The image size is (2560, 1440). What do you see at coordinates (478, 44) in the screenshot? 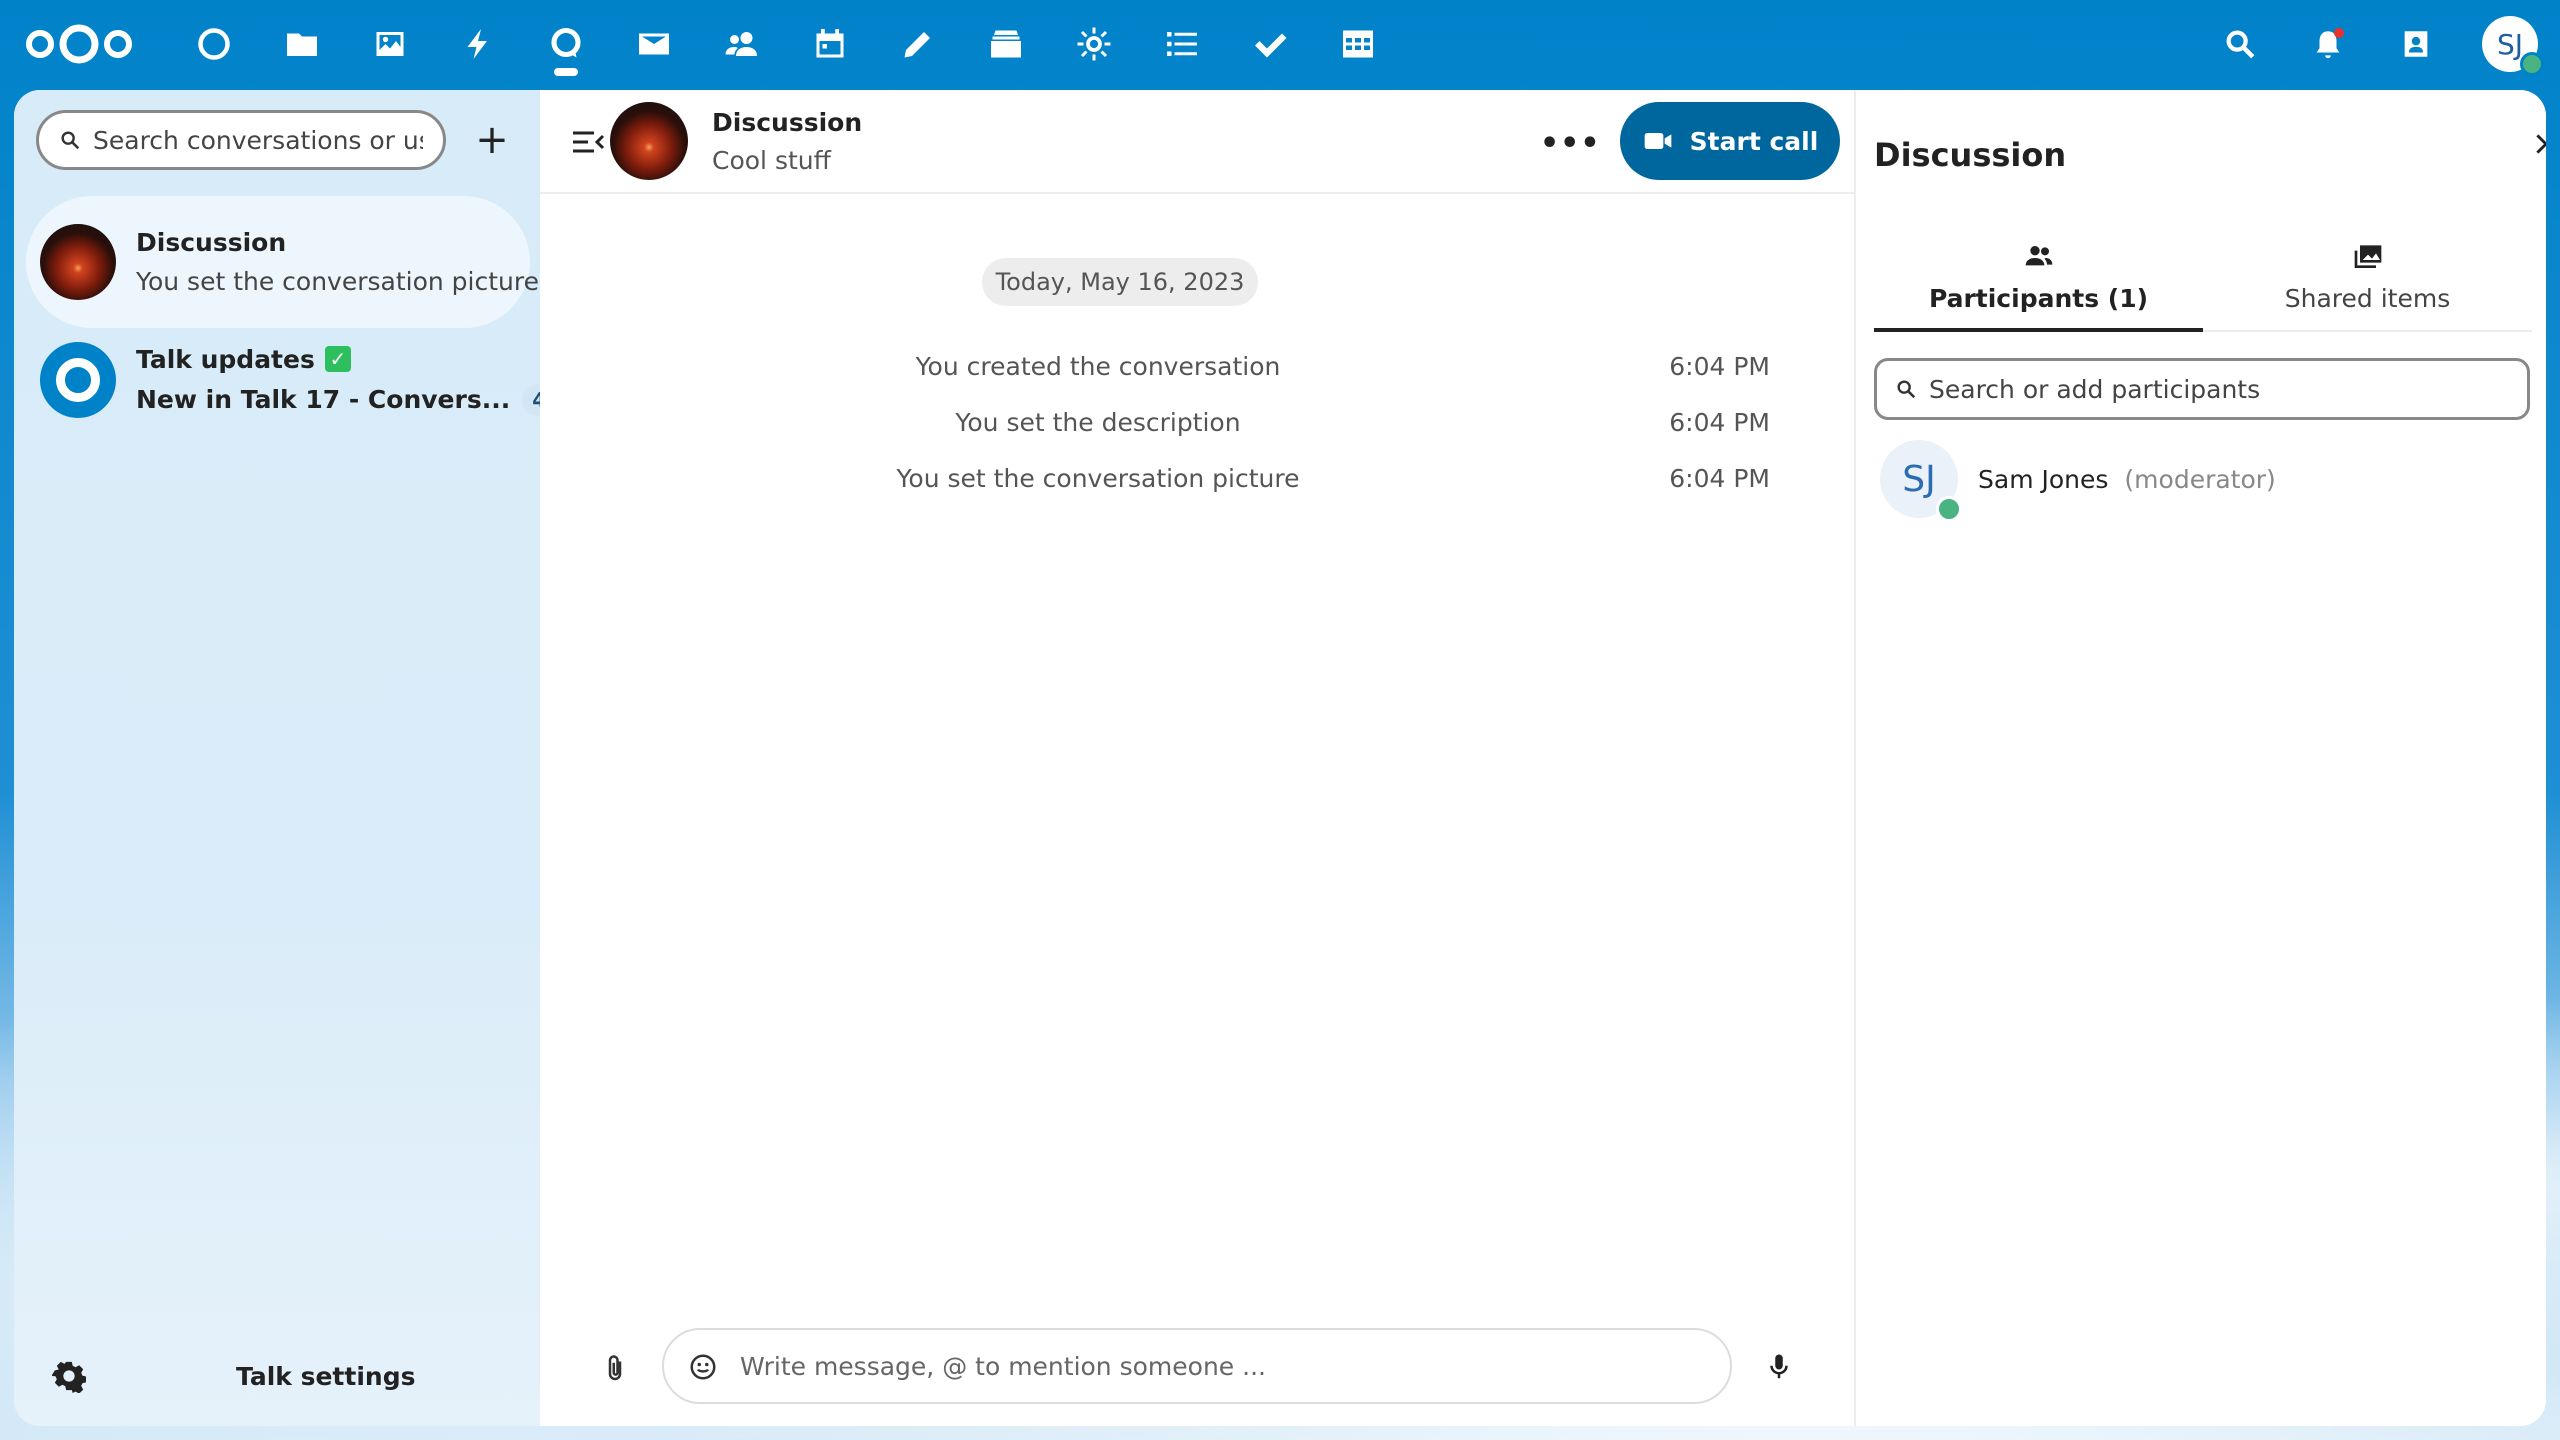
I see `activity-icon` at bounding box center [478, 44].